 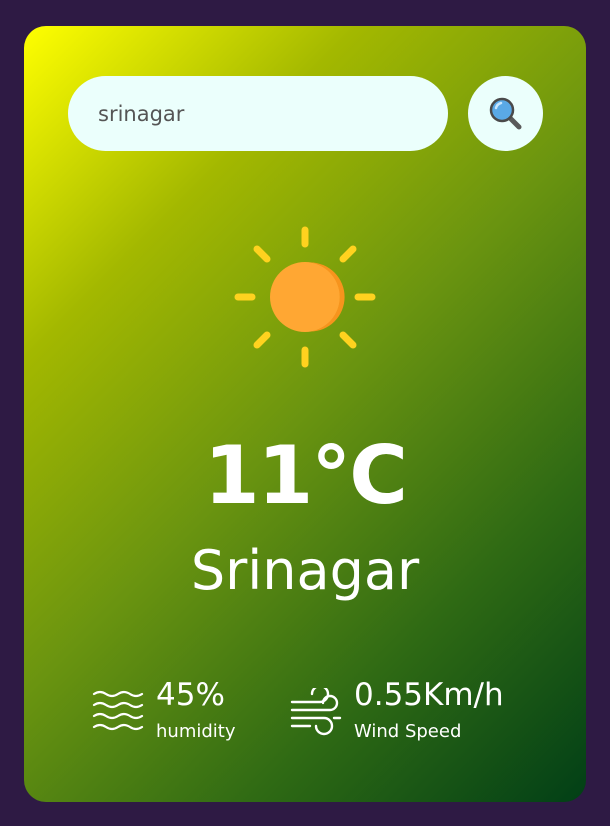 I want to click on search-input, so click(x=258, y=113).